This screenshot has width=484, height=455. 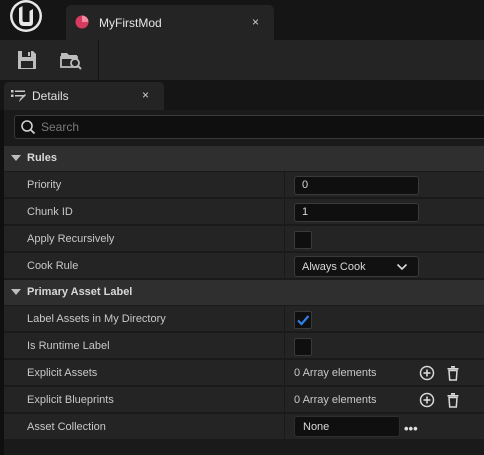 I want to click on property-row-explicit-assets: Explicit Assets 0 Array elements, so click(x=244, y=373).